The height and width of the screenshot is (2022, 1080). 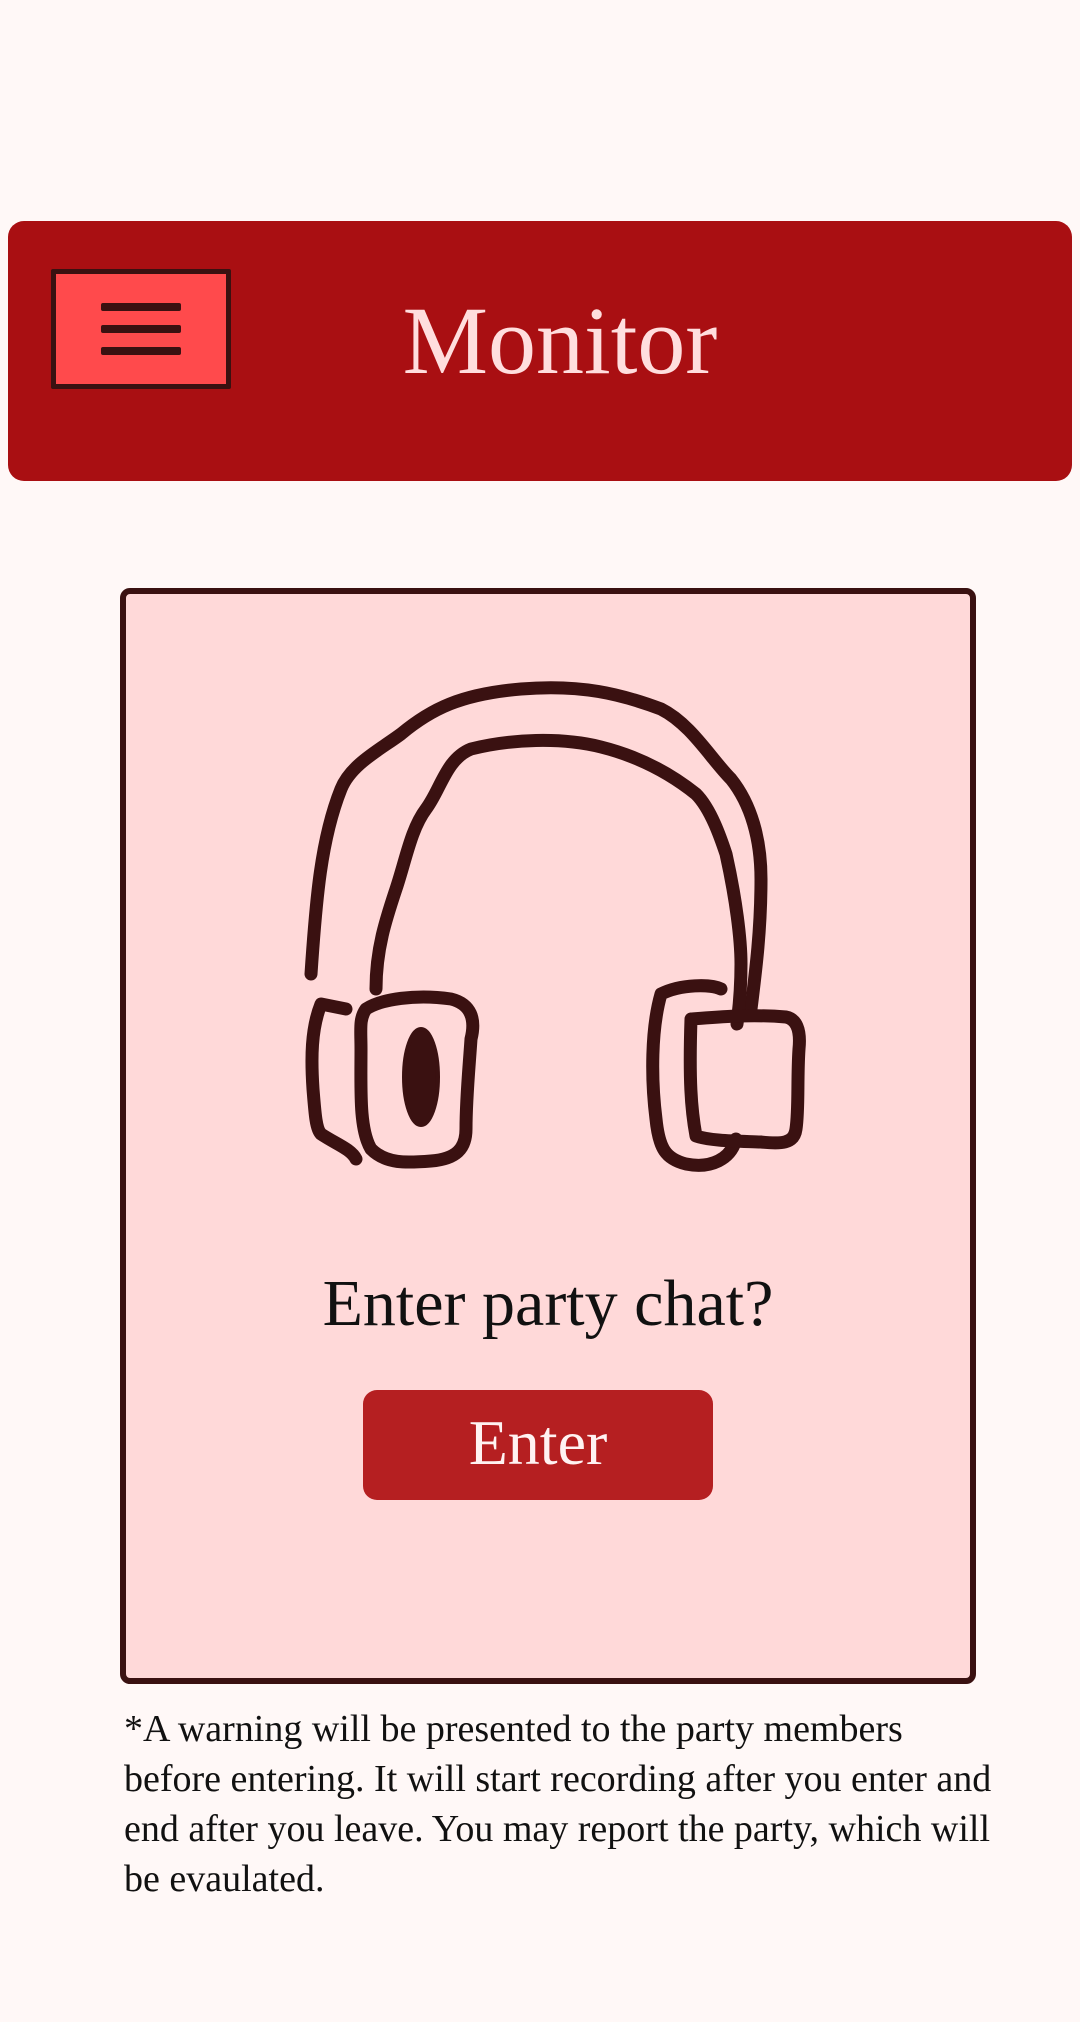 I want to click on page-title: Monitor, so click(x=560, y=340).